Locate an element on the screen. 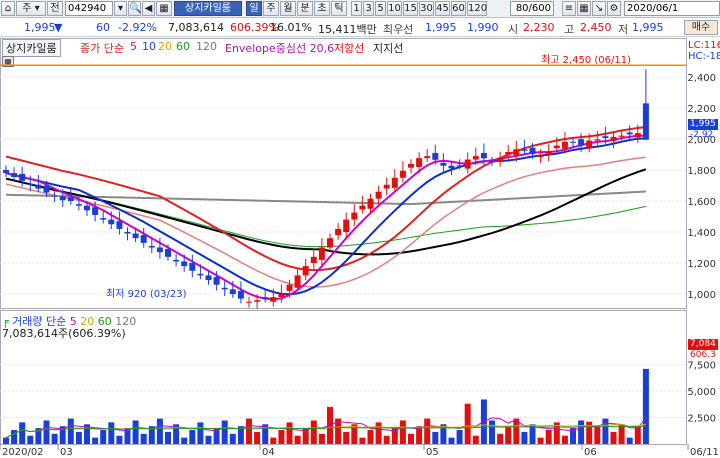  code-input: 042940 is located at coordinates (89, 8).